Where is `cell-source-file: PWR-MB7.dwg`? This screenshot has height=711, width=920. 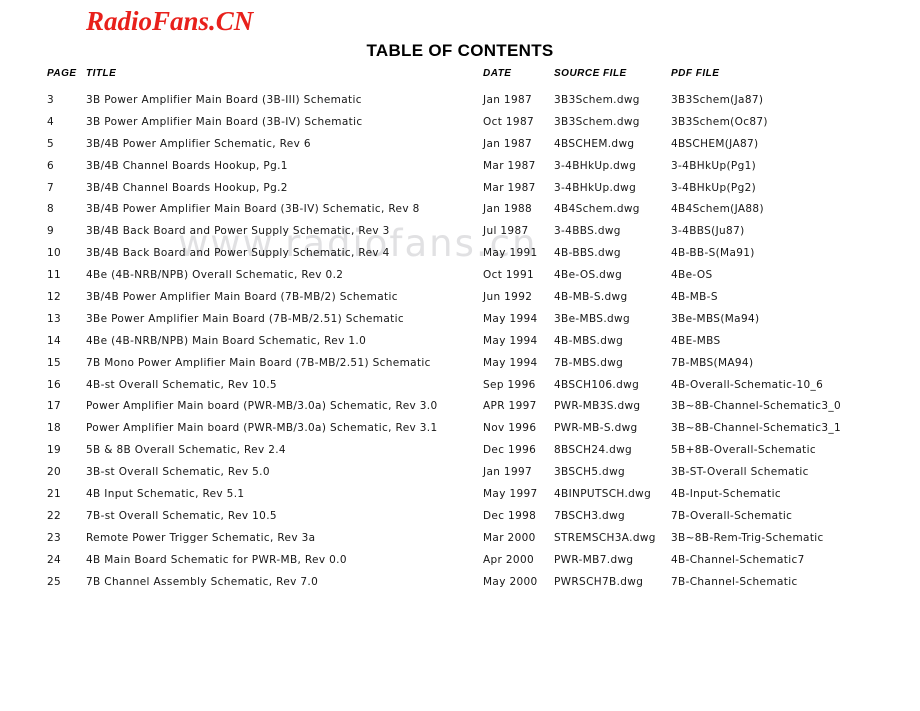 cell-source-file: PWR-MB7.dwg is located at coordinates (594, 559).